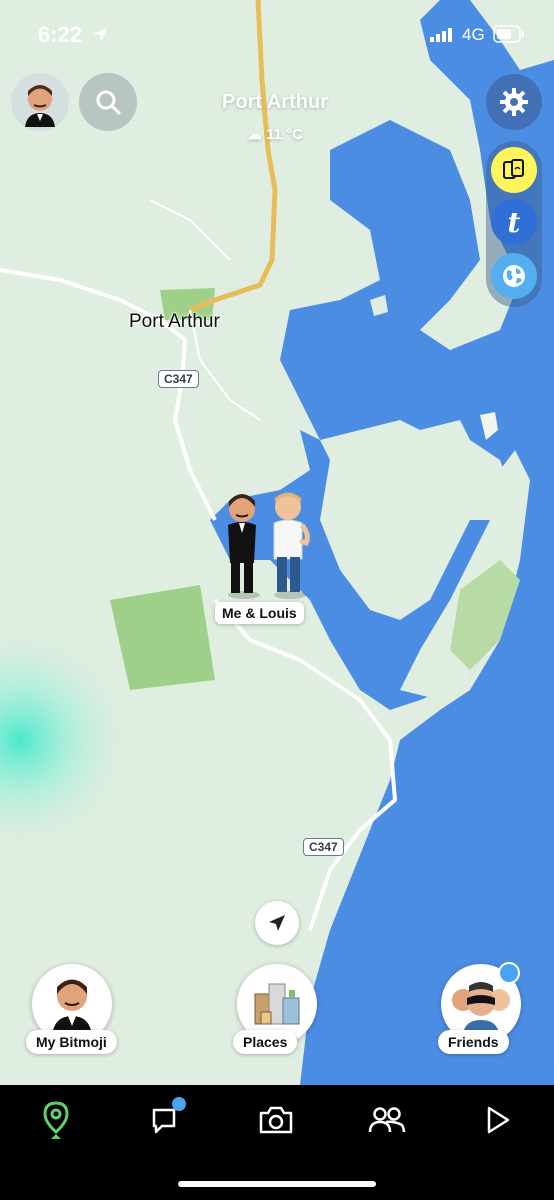 This screenshot has height=1200, width=554. I want to click on friends-avatars, so click(481, 1008).